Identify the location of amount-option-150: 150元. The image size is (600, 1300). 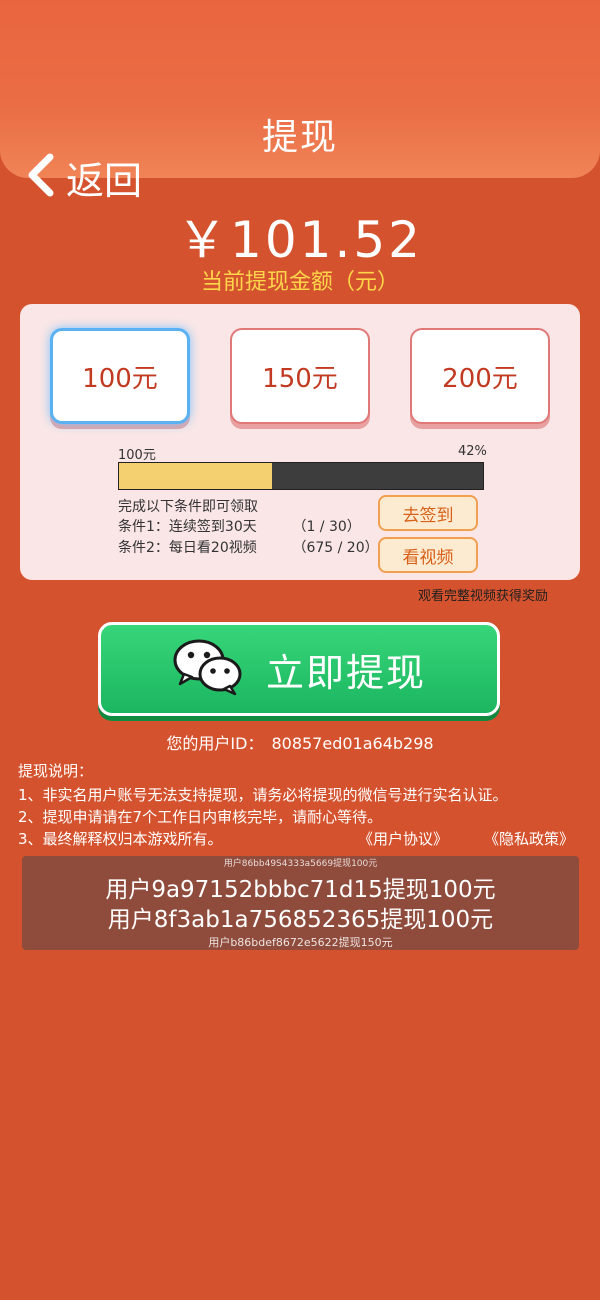
(300, 376).